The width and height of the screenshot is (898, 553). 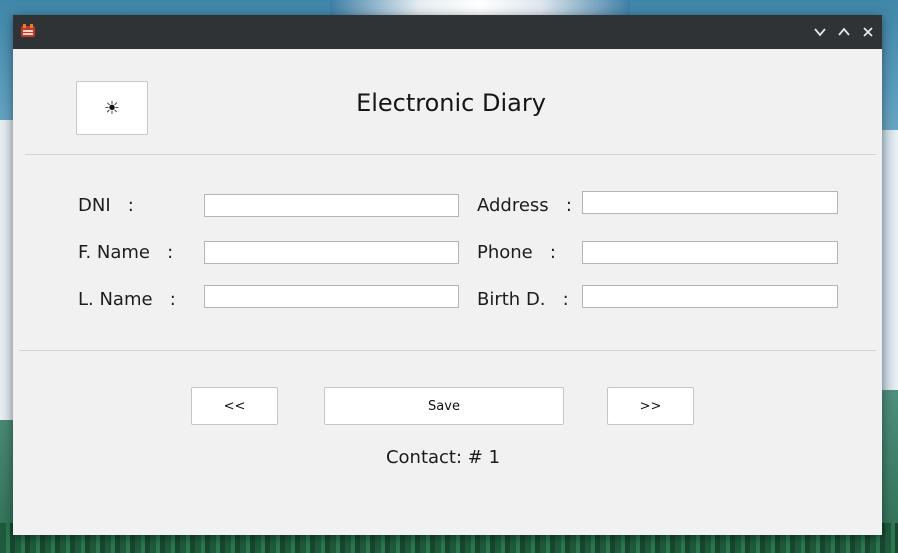 I want to click on maximize-button, so click(x=844, y=32).